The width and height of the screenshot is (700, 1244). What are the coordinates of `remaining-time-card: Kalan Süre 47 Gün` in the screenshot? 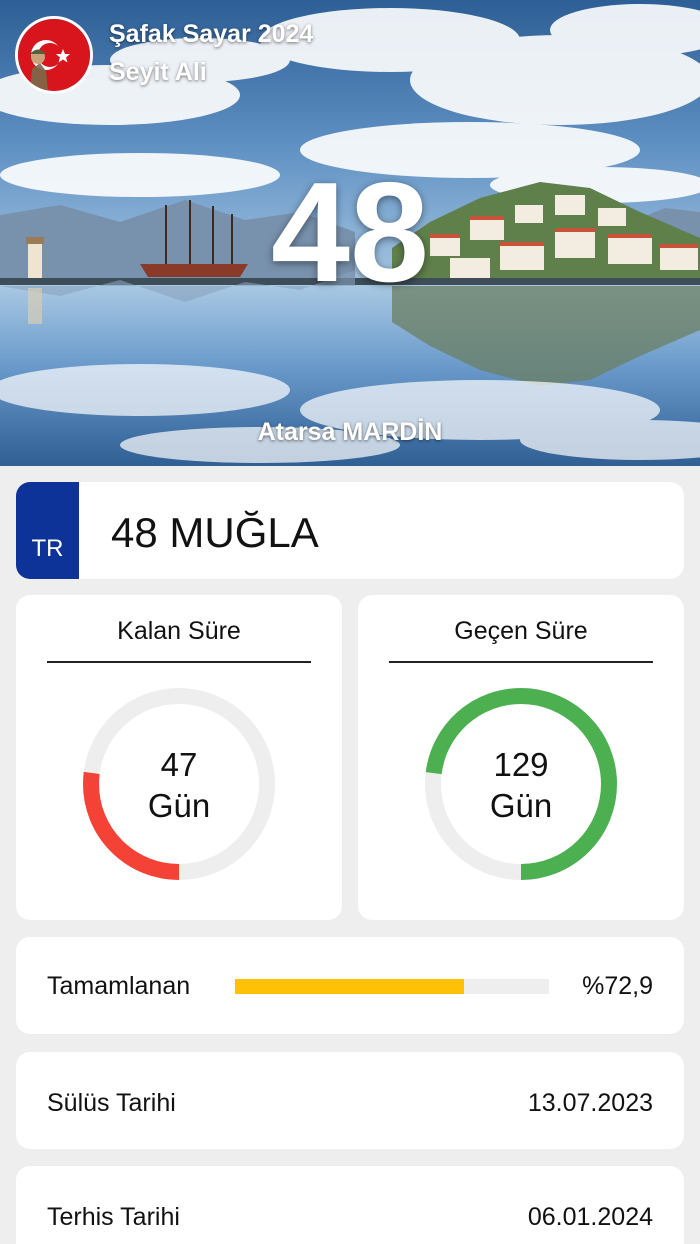 It's located at (179, 757).